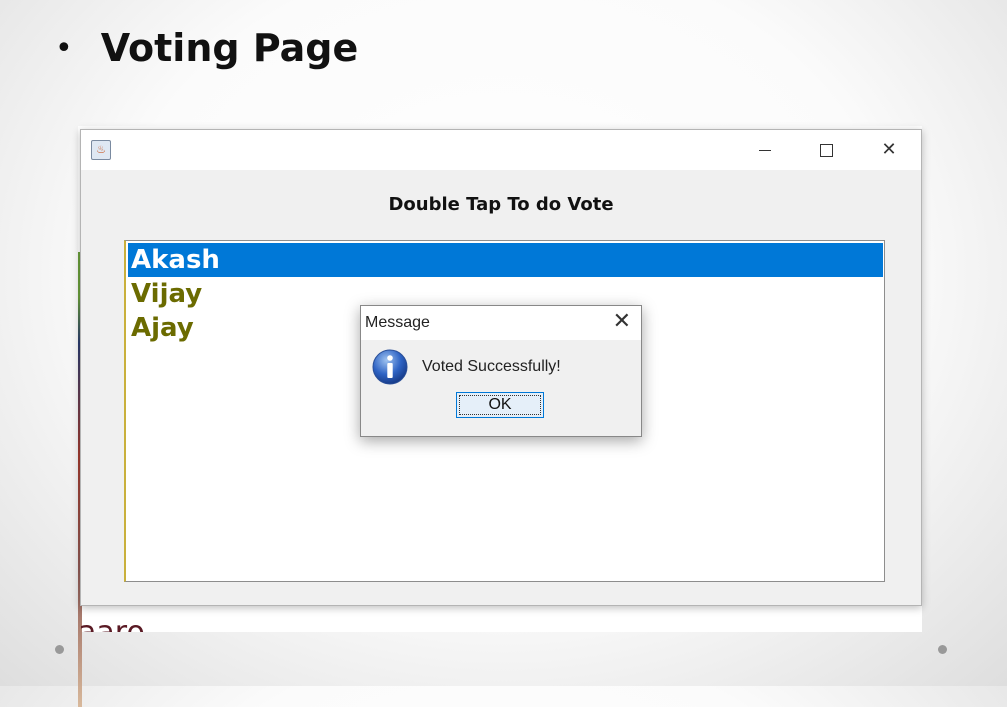  What do you see at coordinates (501, 150) in the screenshot?
I see `window-titlebar: ♨ ✕` at bounding box center [501, 150].